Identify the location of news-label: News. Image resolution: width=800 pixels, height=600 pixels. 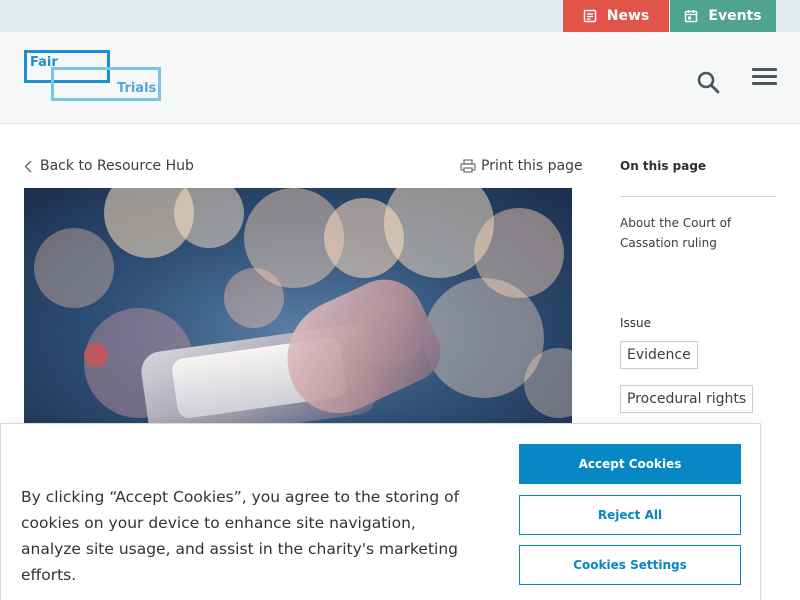
(628, 16).